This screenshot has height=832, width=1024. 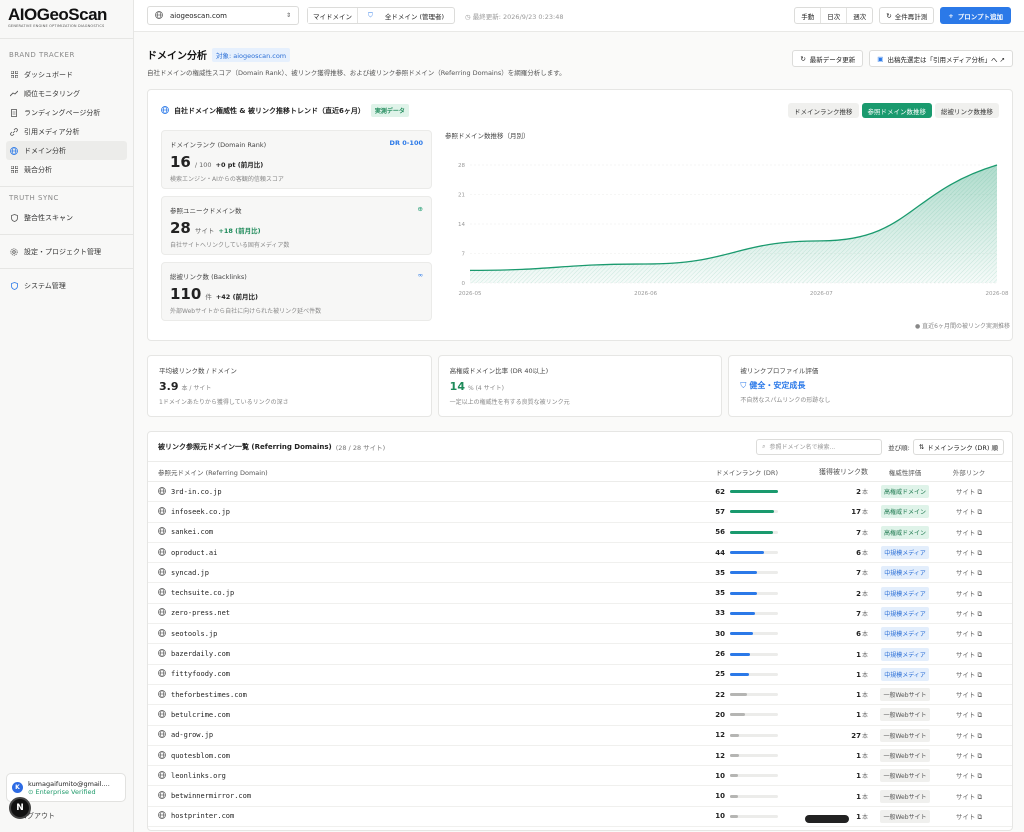 What do you see at coordinates (62, 112) in the screenshot?
I see `sidebar-item-label: ランディングページ分析` at bounding box center [62, 112].